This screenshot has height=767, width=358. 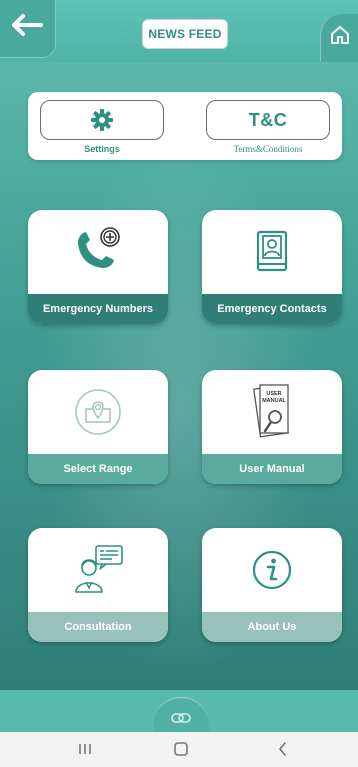 I want to click on tile-consultation: Consultation, so click(x=98, y=585).